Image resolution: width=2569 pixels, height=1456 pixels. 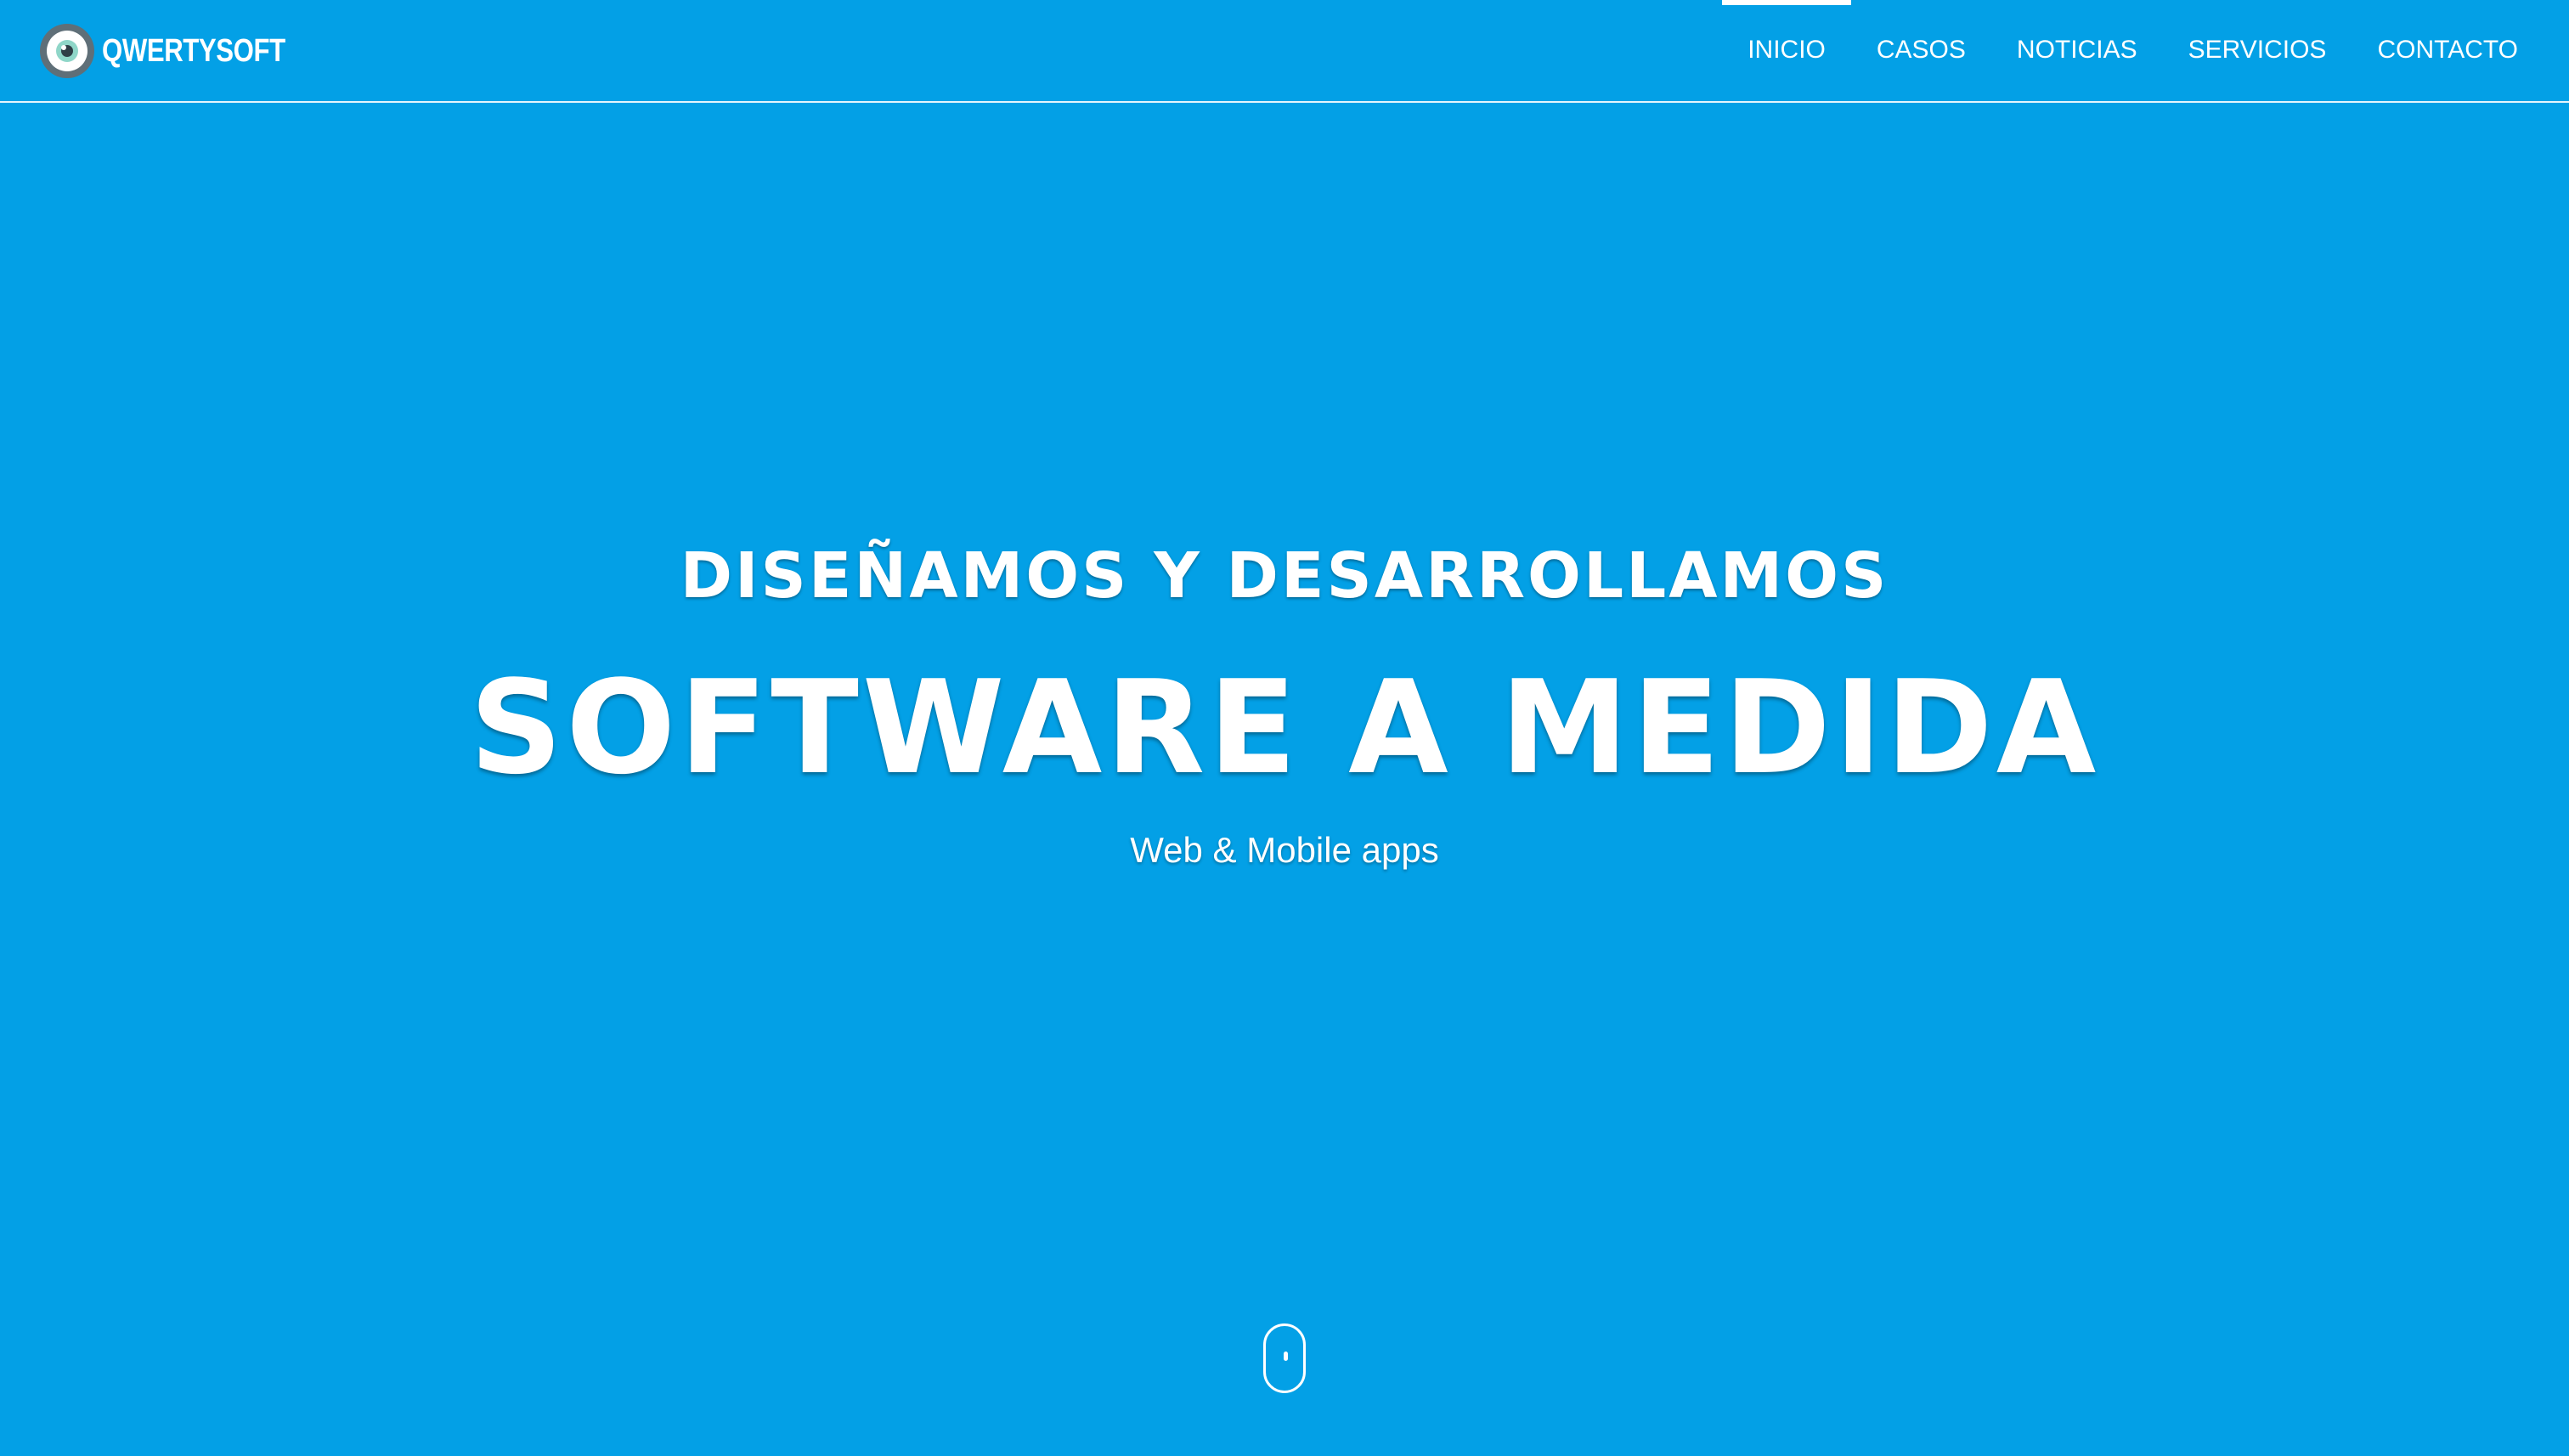 What do you see at coordinates (1787, 51) in the screenshot?
I see `nav-item-inicio: INICIO` at bounding box center [1787, 51].